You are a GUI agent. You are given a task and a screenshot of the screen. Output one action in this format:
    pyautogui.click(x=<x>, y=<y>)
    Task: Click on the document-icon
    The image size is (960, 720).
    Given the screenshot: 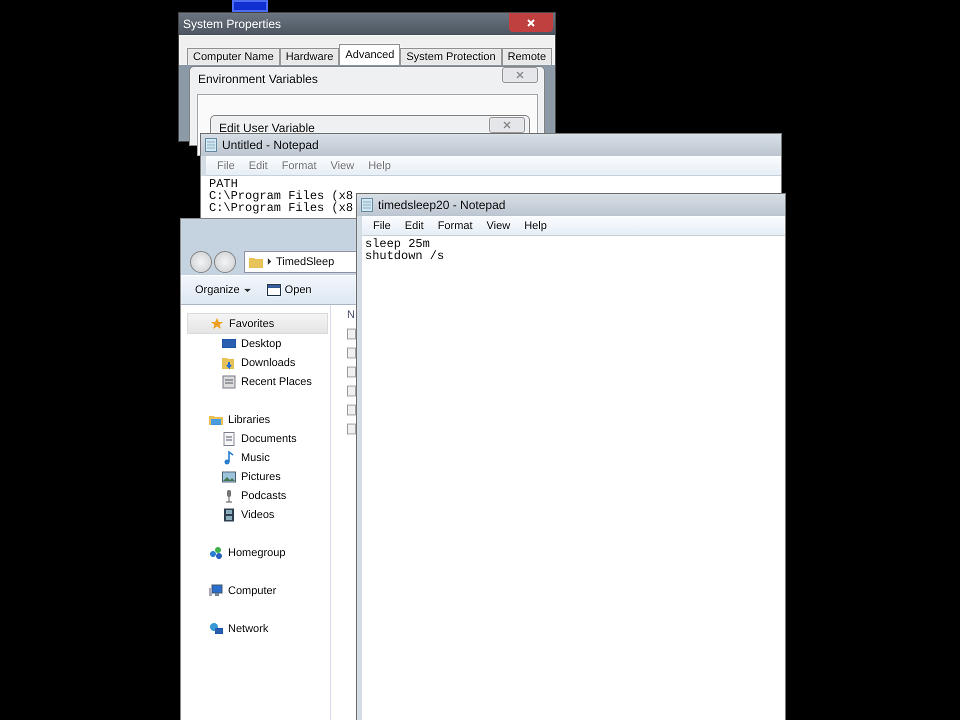 What is the action you would take?
    pyautogui.click(x=229, y=439)
    